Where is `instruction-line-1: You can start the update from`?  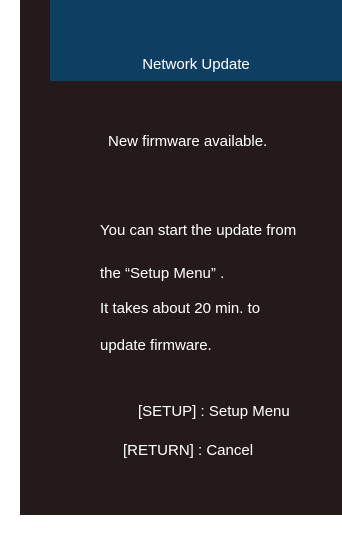
instruction-line-1: You can start the update from is located at coordinates (198, 230).